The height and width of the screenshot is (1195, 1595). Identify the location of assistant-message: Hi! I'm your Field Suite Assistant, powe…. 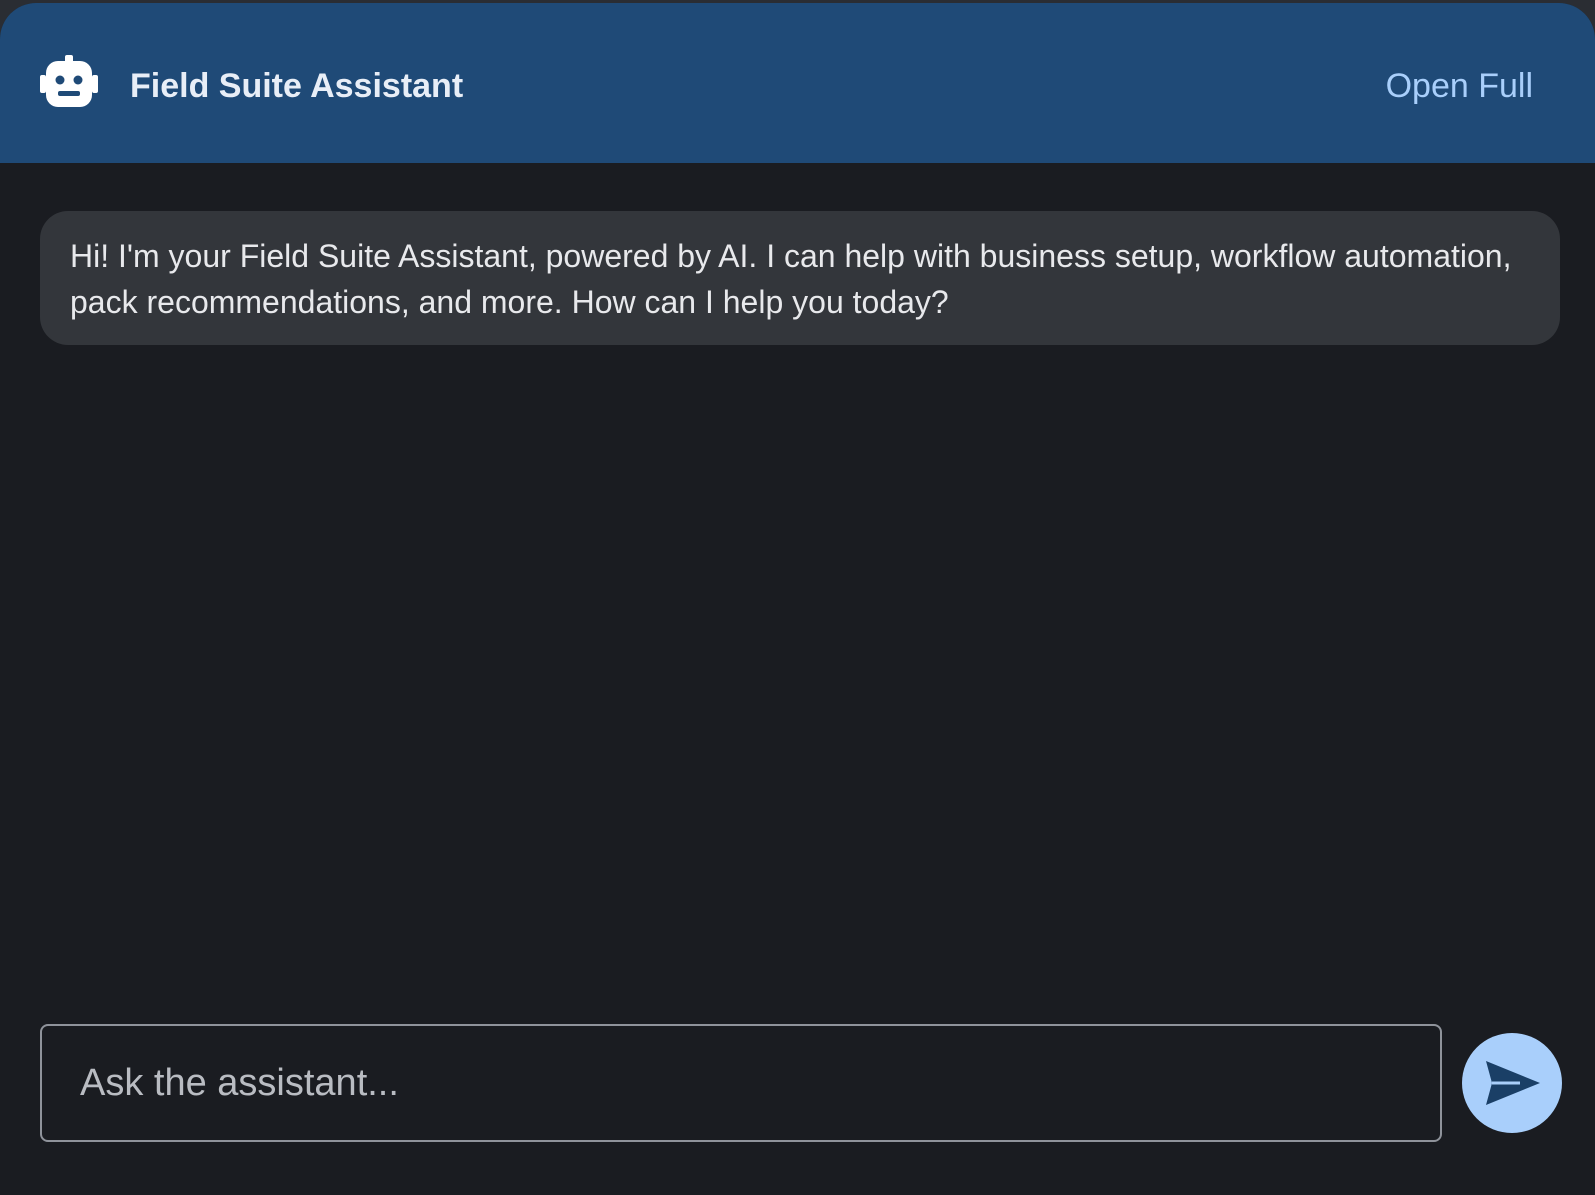
(800, 278).